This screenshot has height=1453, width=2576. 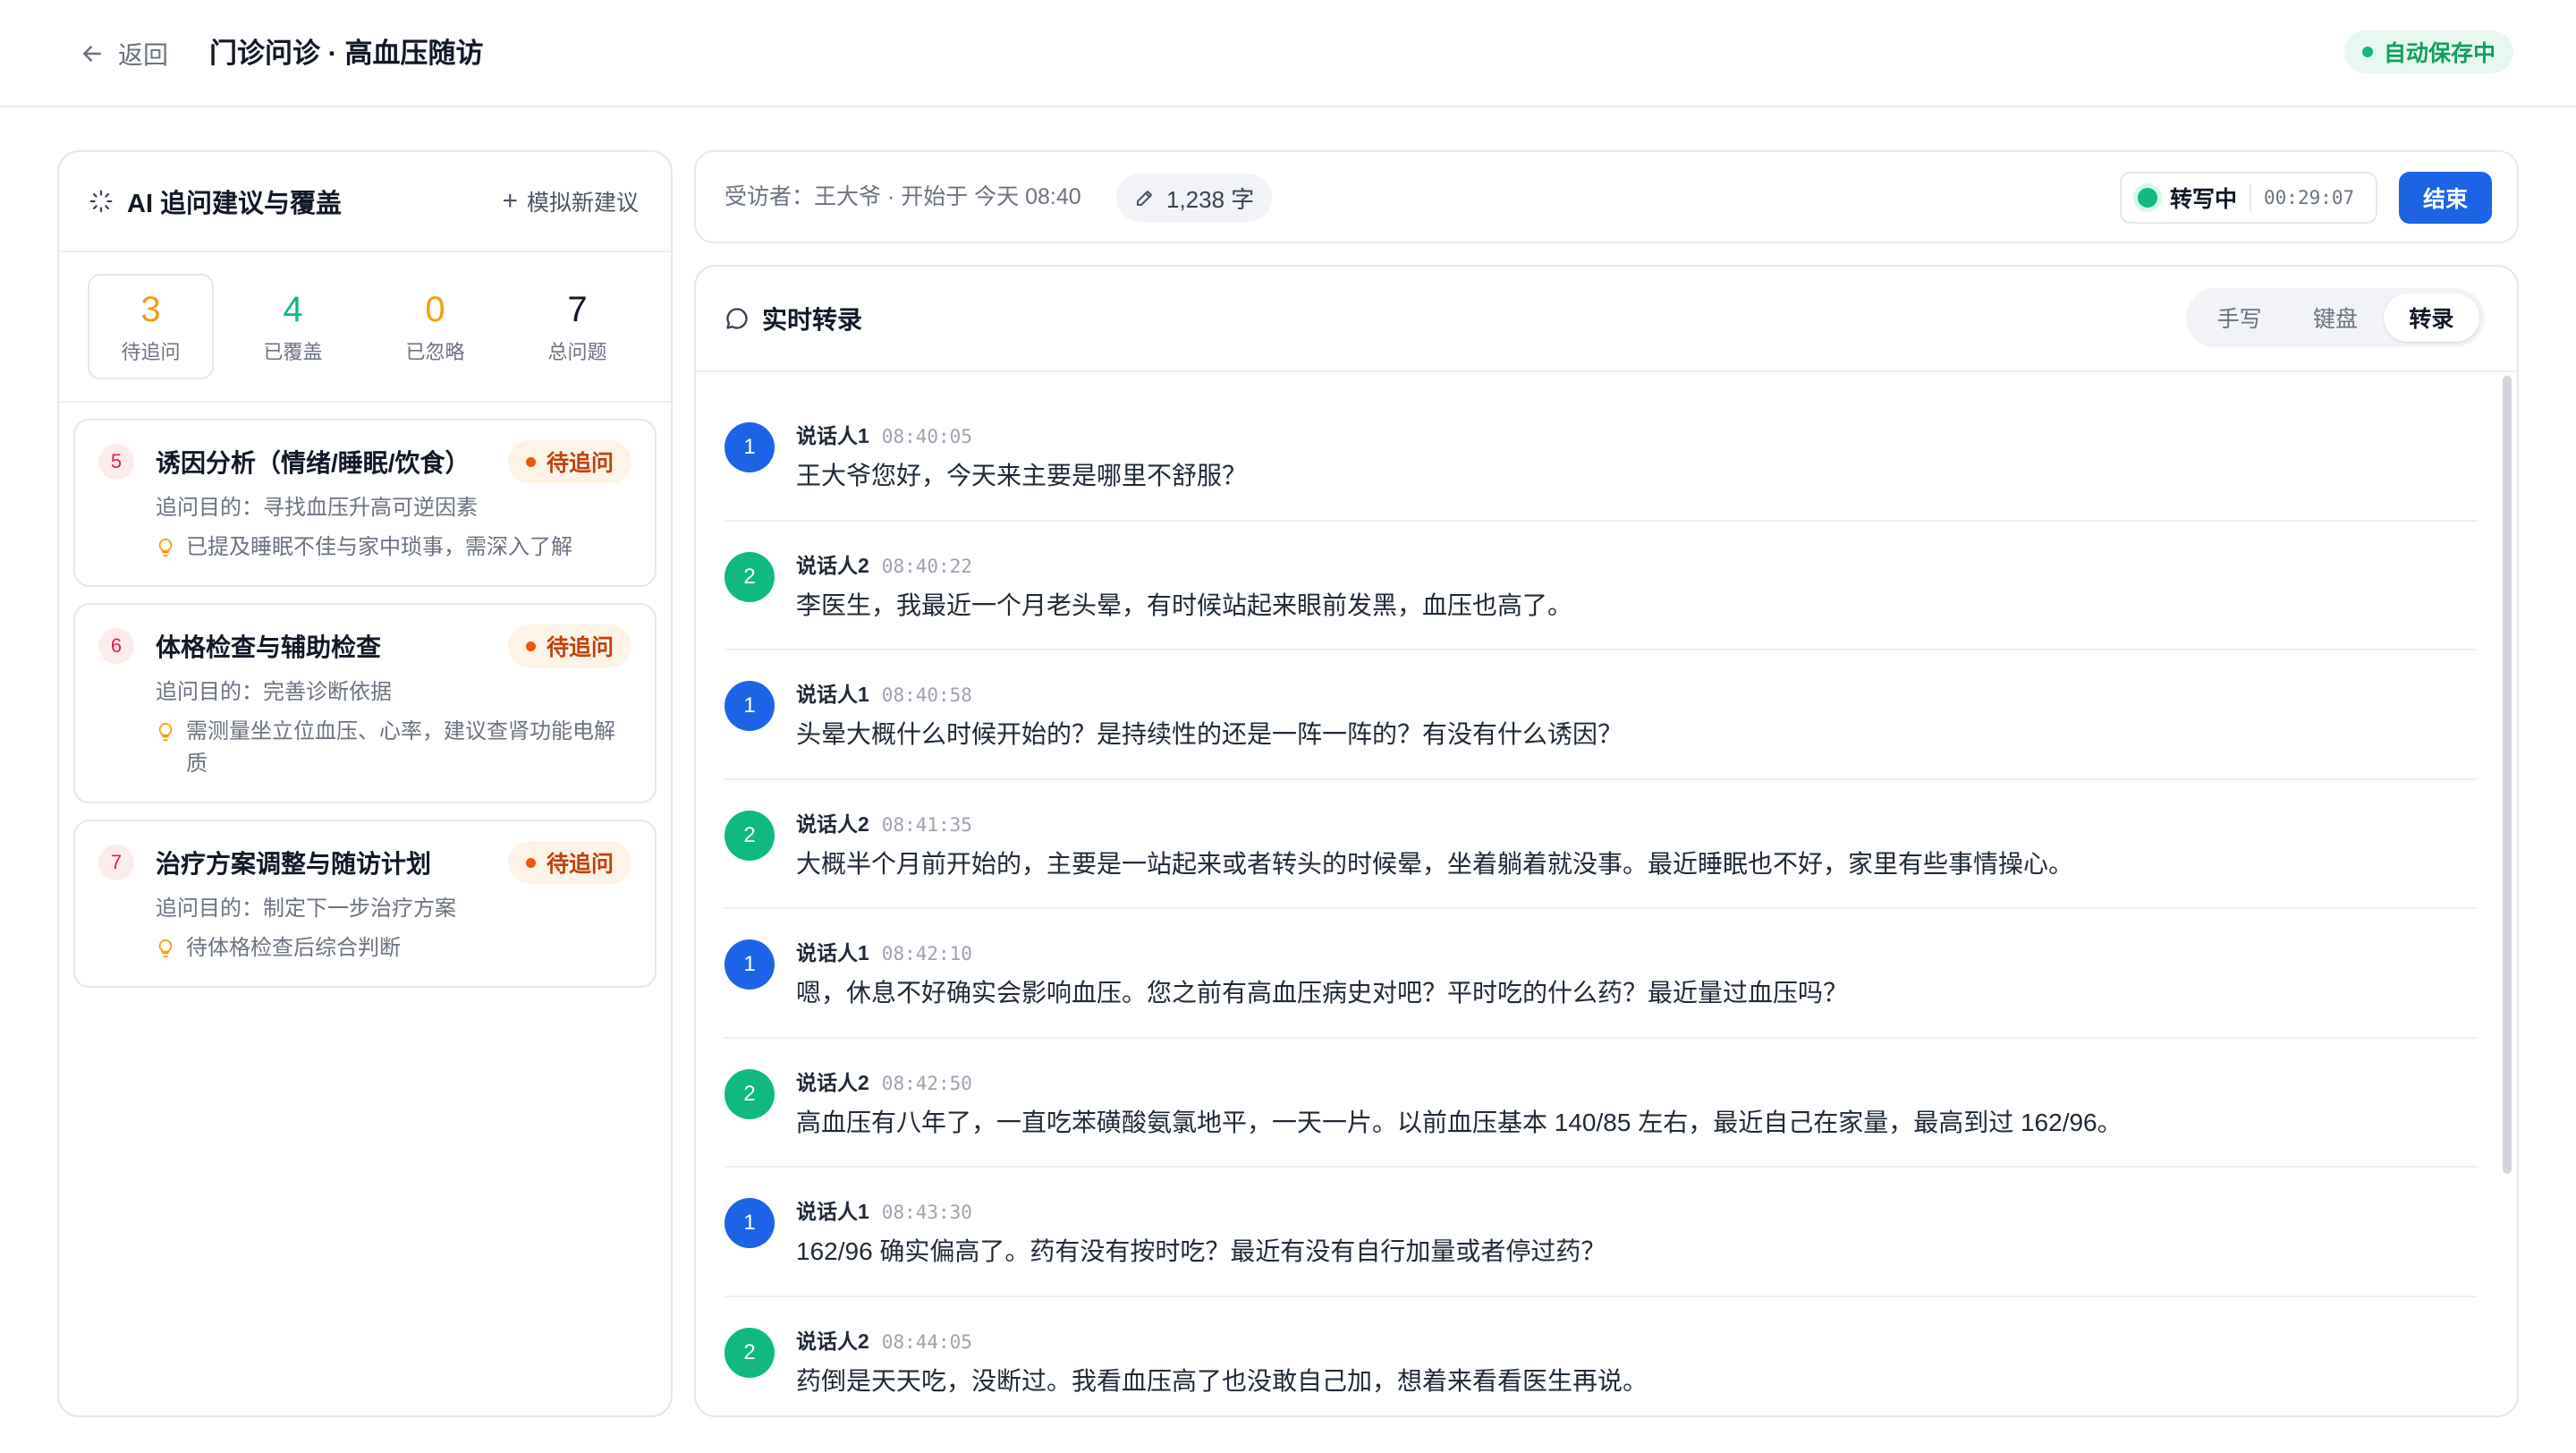 What do you see at coordinates (2431, 317) in the screenshot?
I see `tab-transcription: 转录` at bounding box center [2431, 317].